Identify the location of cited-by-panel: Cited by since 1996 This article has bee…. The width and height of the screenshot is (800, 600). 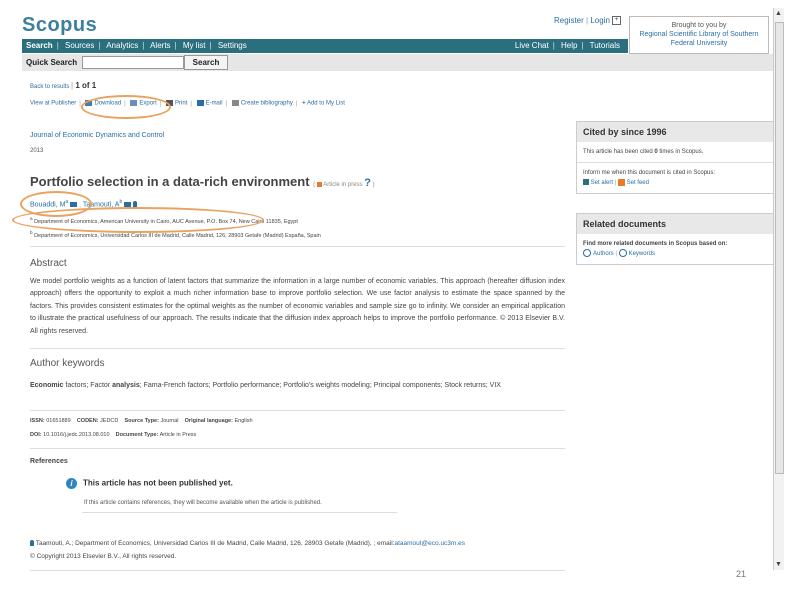
(676, 157).